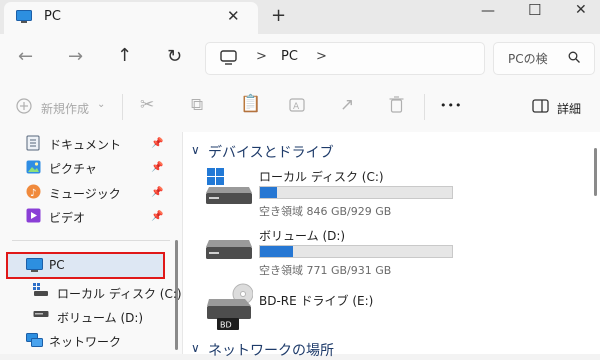 The height and width of the screenshot is (360, 600). What do you see at coordinates (356, 251) in the screenshot?
I see `drive-d-usage-bar` at bounding box center [356, 251].